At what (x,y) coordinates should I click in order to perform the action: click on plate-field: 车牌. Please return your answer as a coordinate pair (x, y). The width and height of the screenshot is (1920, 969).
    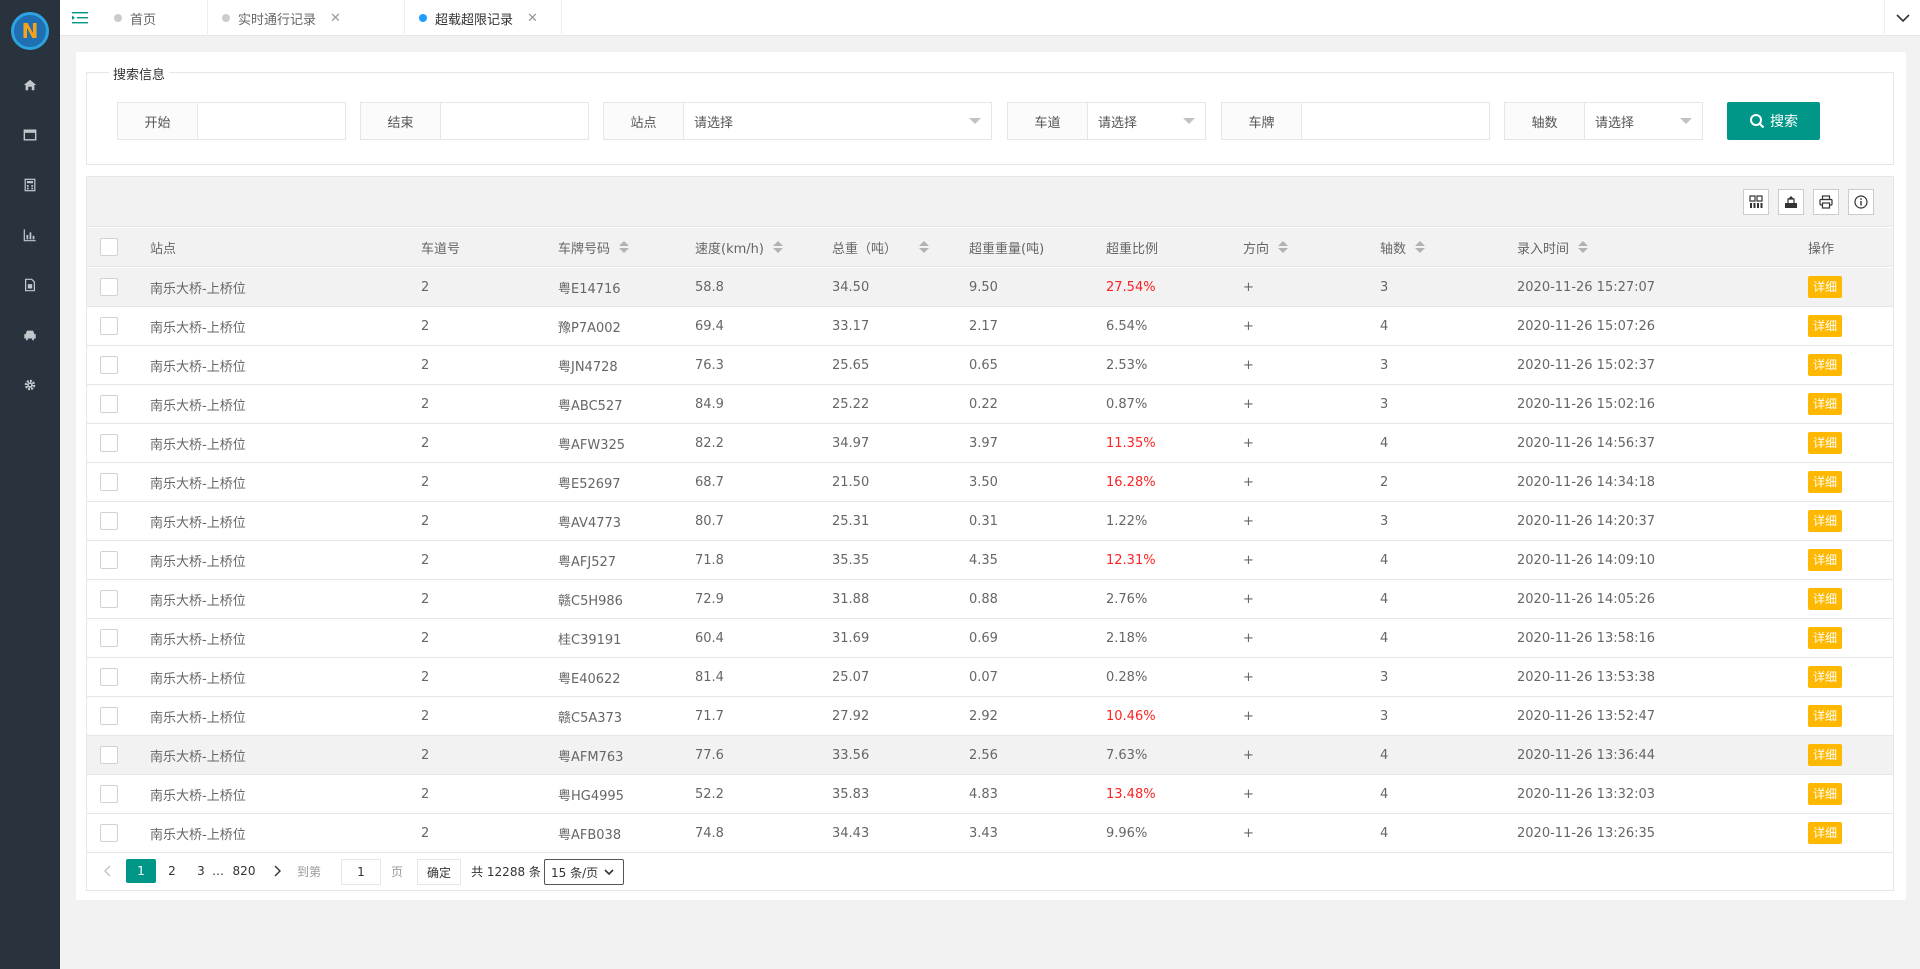
    Looking at the image, I should click on (1355, 121).